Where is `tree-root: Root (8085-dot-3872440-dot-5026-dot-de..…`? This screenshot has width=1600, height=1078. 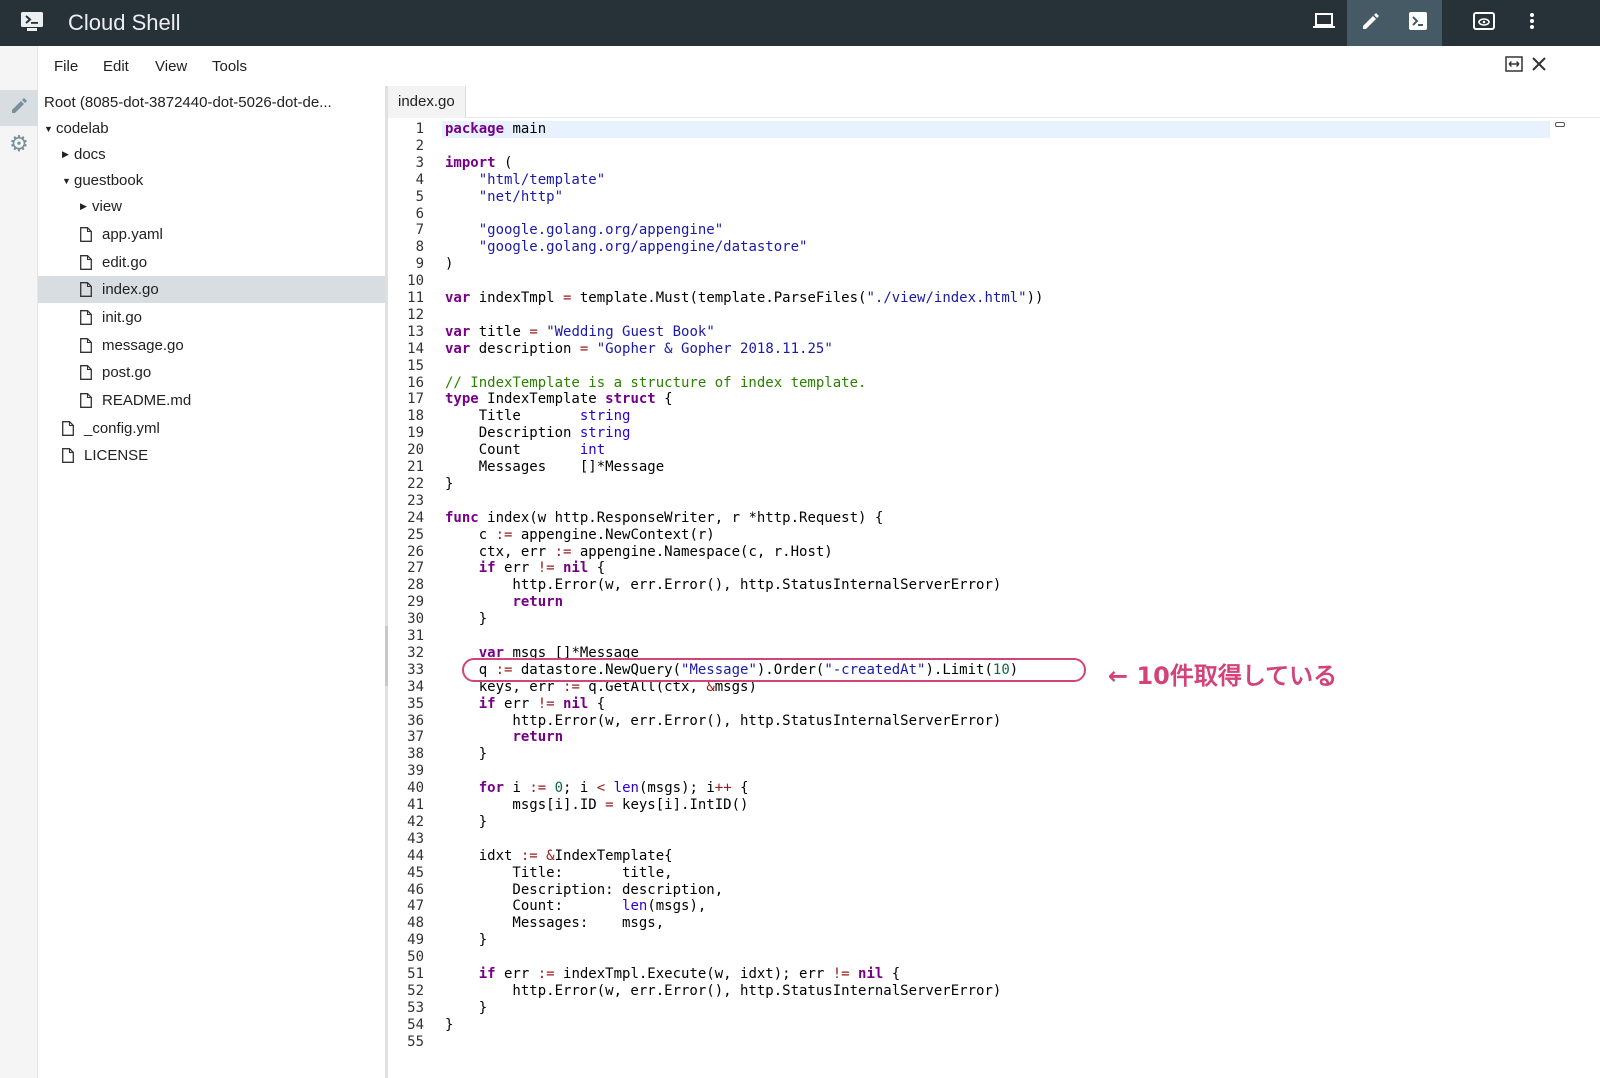 tree-root: Root (8085-dot-3872440-dot-5026-dot-de..… is located at coordinates (214, 102).